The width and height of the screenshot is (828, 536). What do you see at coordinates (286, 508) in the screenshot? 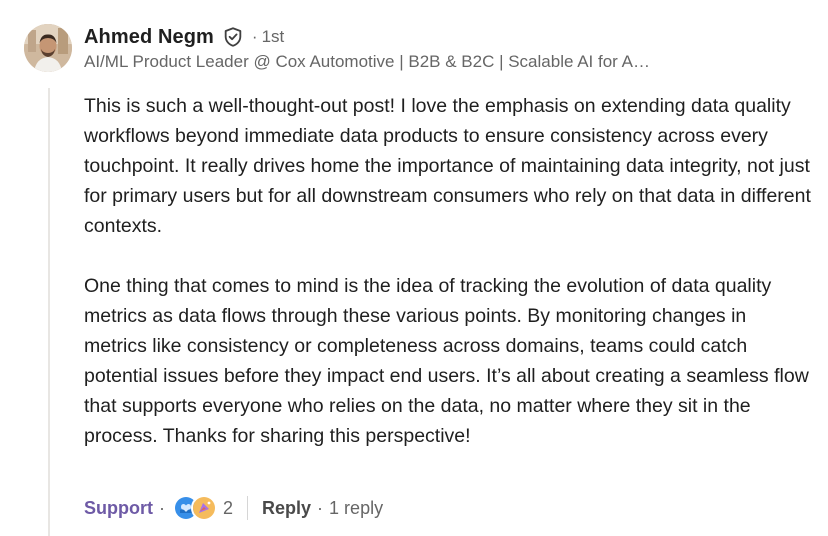
I see `reply-button: Reply` at bounding box center [286, 508].